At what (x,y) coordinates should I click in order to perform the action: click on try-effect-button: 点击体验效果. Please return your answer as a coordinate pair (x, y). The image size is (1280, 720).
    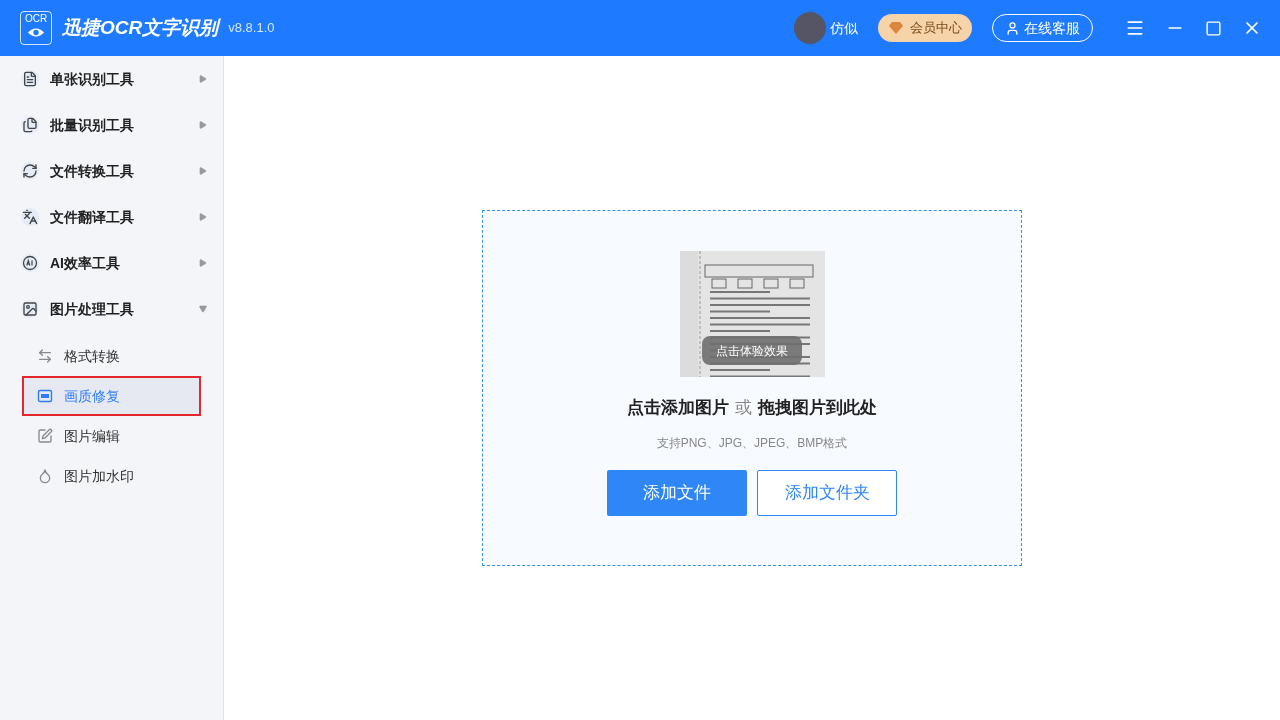
    Looking at the image, I should click on (751, 350).